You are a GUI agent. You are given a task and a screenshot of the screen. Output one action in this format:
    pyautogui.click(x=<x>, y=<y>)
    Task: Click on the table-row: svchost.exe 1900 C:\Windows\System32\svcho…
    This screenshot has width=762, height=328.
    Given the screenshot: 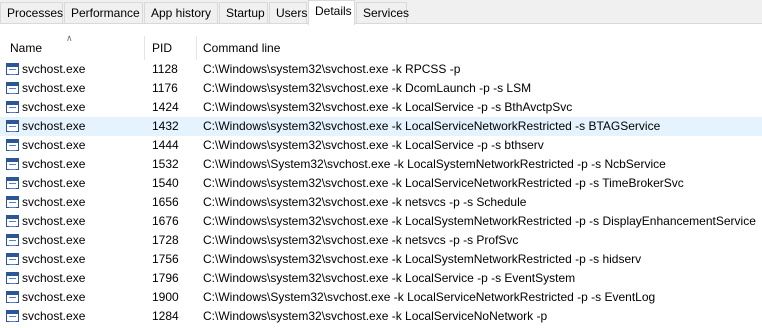 What is the action you would take?
    pyautogui.click(x=381, y=297)
    